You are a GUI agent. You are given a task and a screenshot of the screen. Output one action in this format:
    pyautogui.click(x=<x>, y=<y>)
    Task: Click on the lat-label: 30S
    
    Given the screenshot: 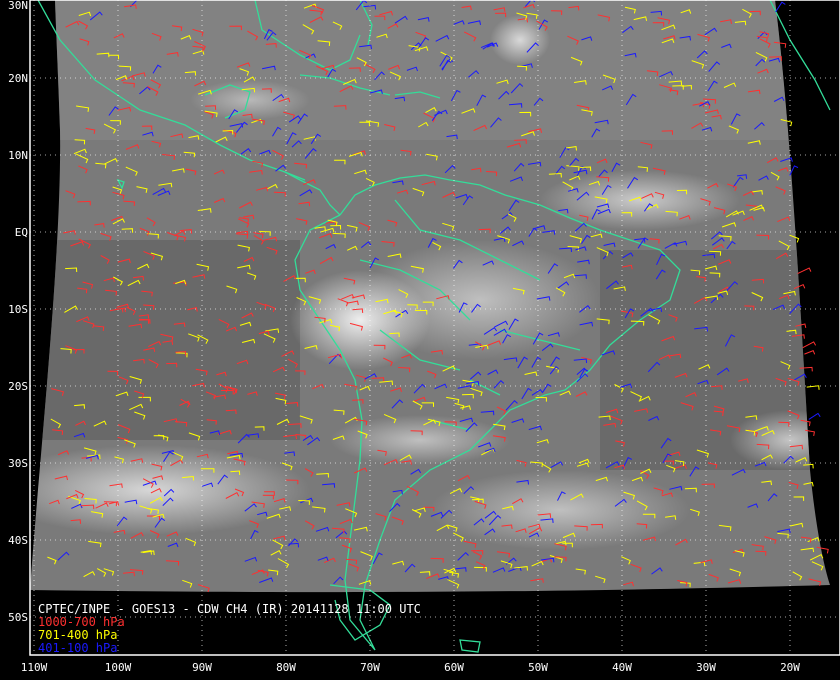 What is the action you would take?
    pyautogui.click(x=18, y=463)
    